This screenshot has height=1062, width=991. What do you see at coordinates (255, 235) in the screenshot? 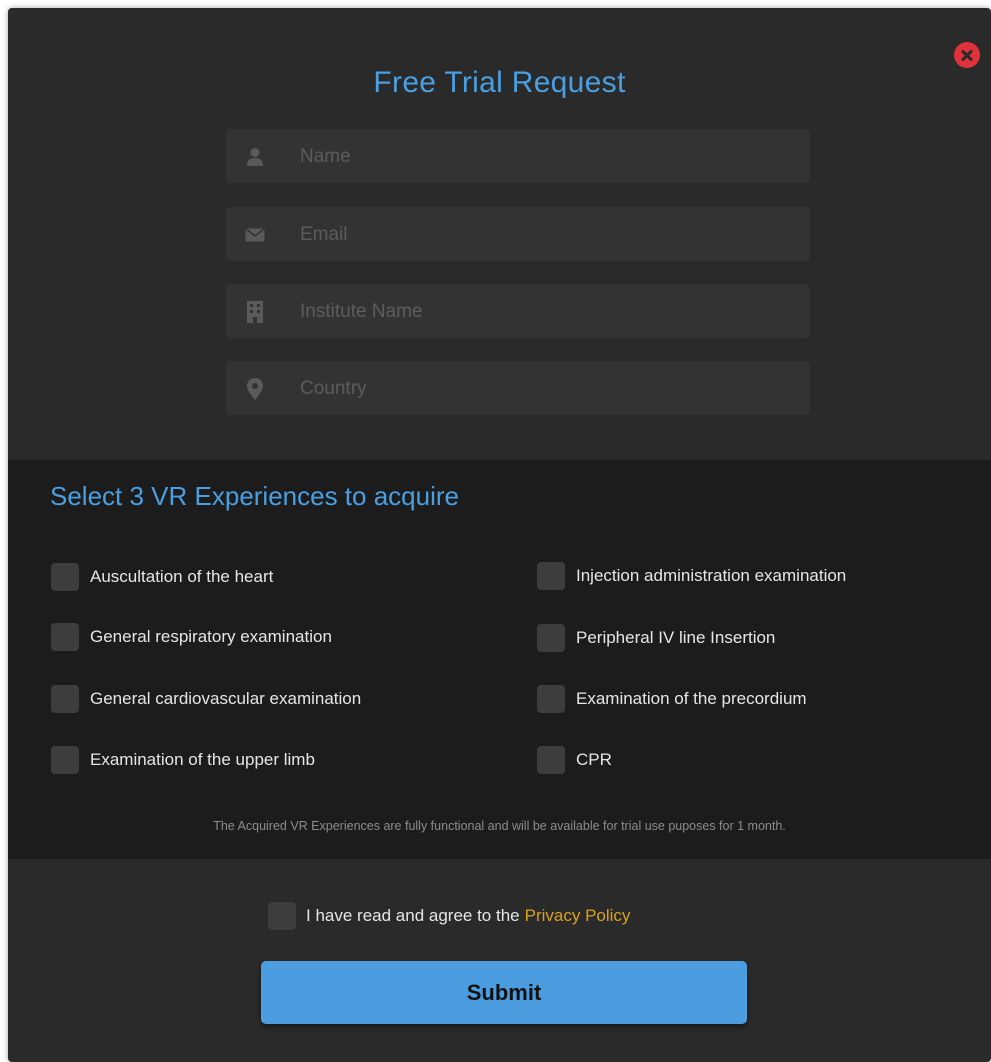
I see `envelope-icon` at bounding box center [255, 235].